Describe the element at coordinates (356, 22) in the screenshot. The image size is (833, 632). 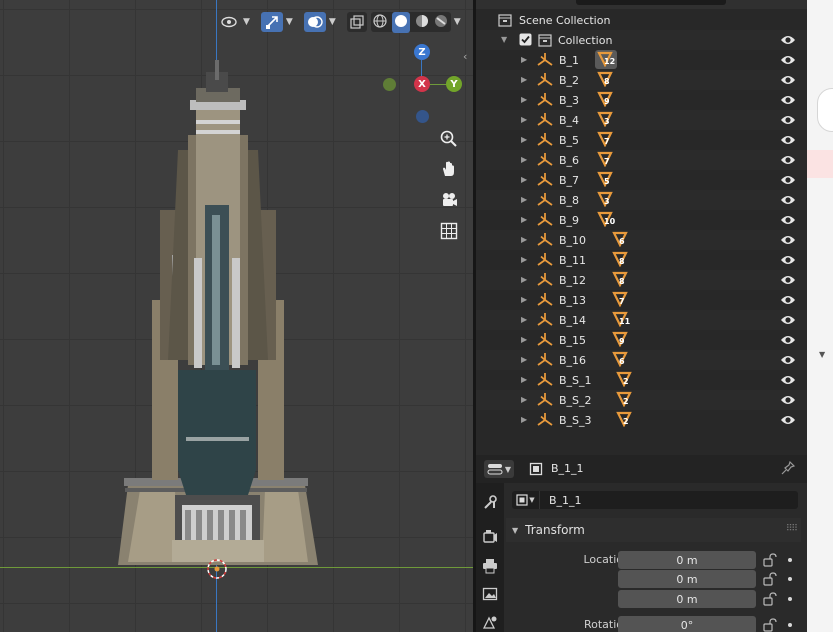
I see `xray-icon` at that location.